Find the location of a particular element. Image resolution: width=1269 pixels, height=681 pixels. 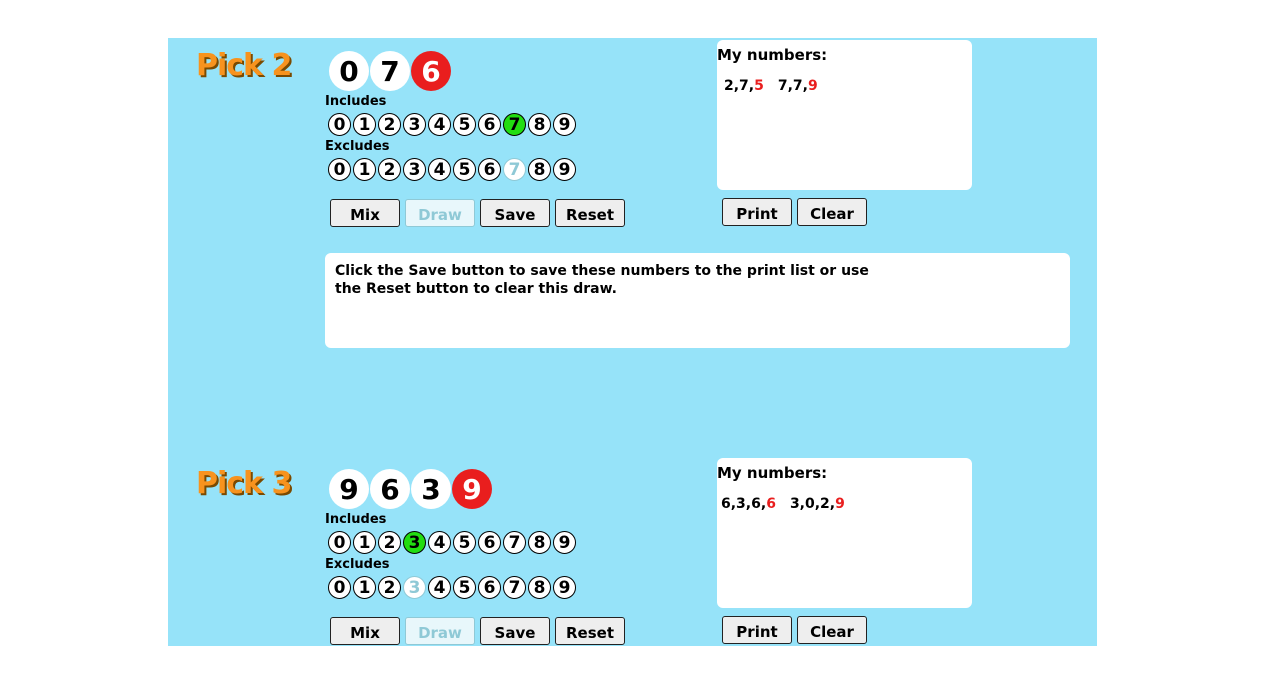

pick3-my-numbers-box: My numbers: 6,3,6,6 3,0,2,9 is located at coordinates (844, 533).